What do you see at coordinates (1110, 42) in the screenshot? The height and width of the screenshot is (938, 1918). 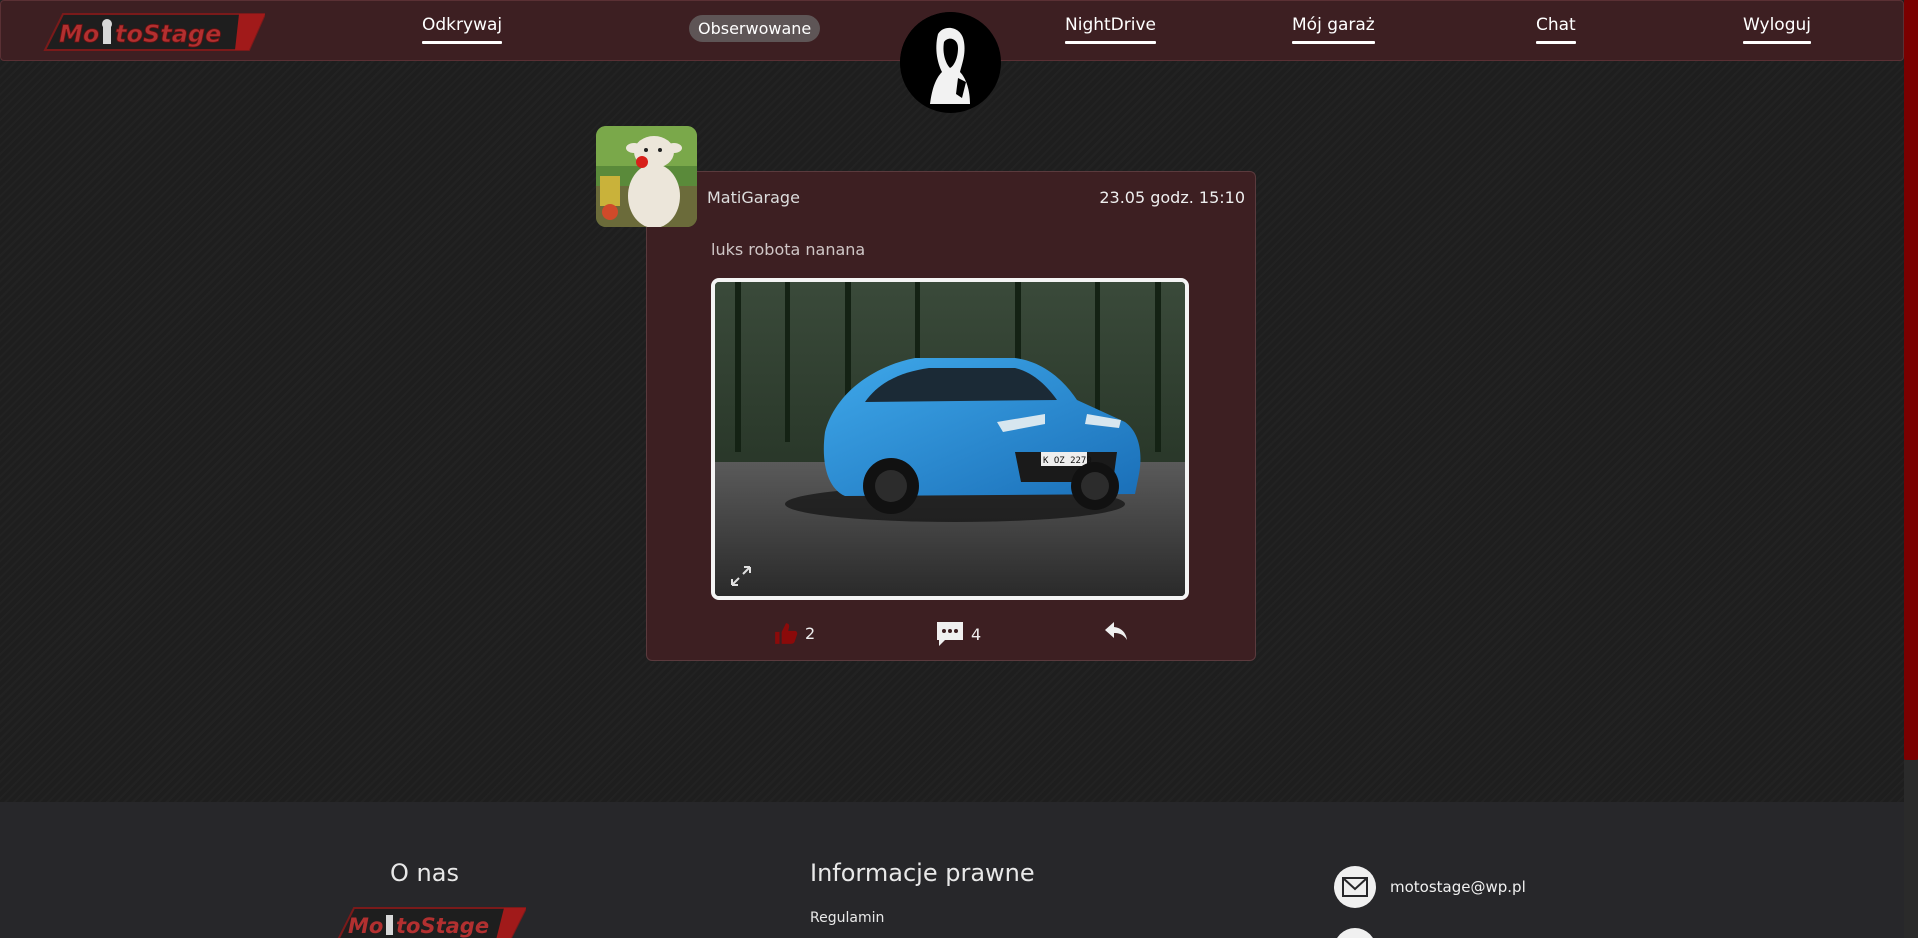 I see `nav-nightdrive-underline` at bounding box center [1110, 42].